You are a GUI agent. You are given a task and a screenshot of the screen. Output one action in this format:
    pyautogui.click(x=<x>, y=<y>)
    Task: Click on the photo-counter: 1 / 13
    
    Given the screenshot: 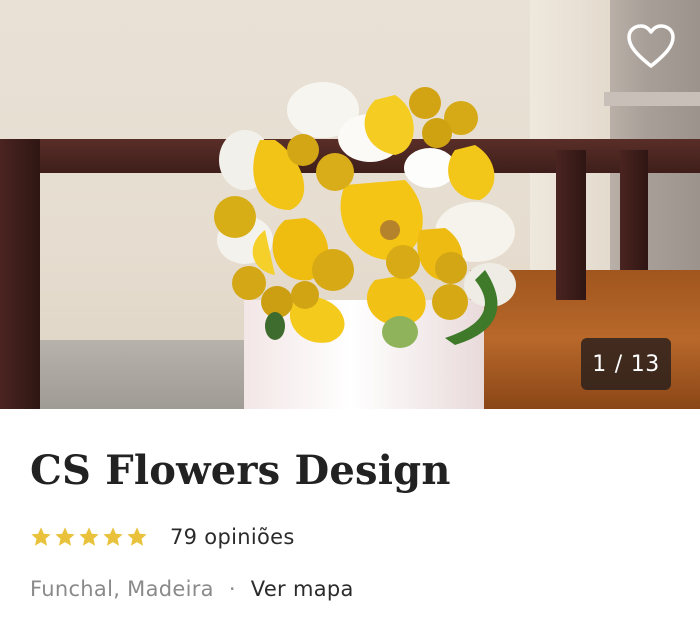 What is the action you would take?
    pyautogui.click(x=626, y=364)
    